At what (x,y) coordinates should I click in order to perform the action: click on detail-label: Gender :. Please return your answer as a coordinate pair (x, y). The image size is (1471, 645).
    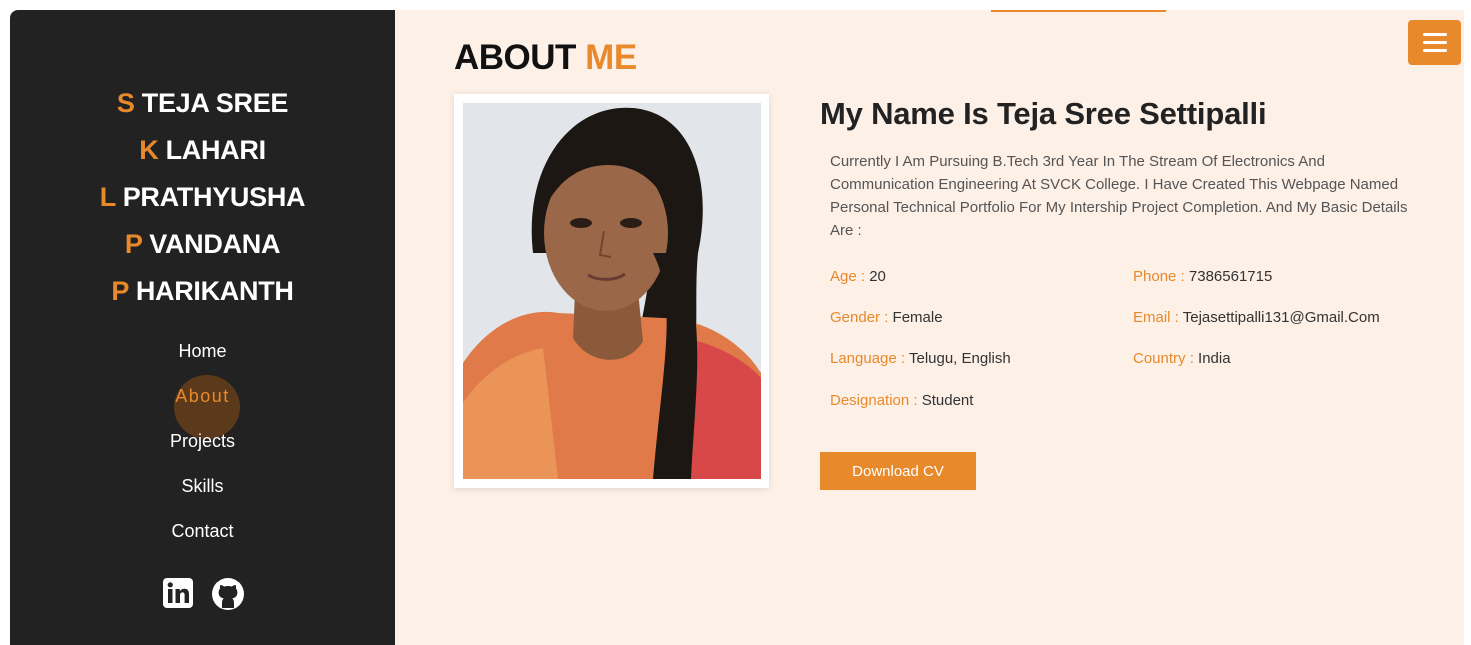
    Looking at the image, I should click on (859, 317).